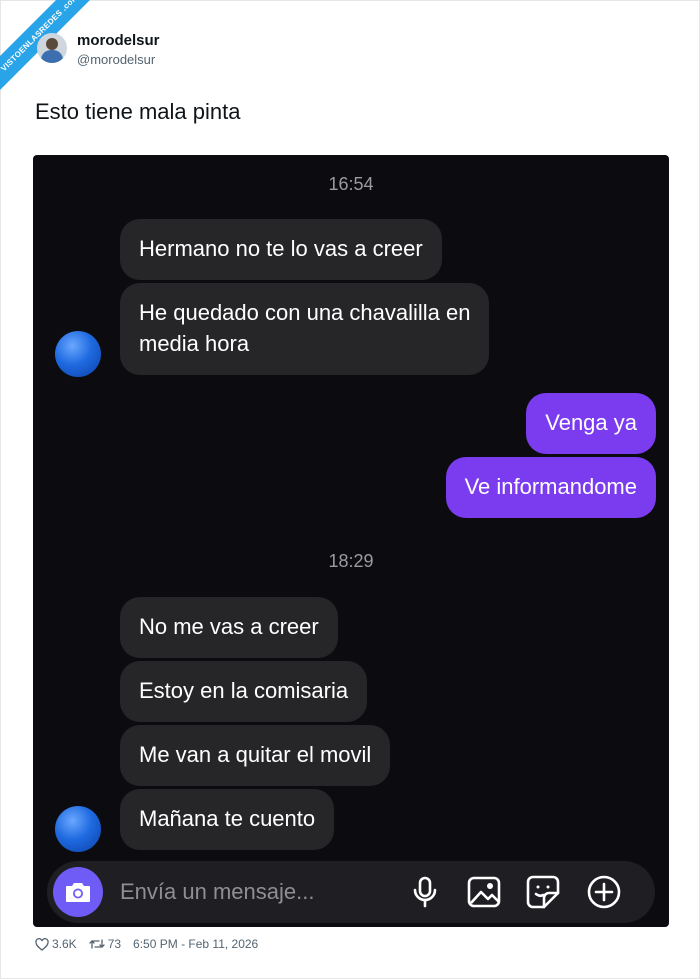  Describe the element at coordinates (591, 423) in the screenshot. I see `message-bubble: Venga ya` at that location.